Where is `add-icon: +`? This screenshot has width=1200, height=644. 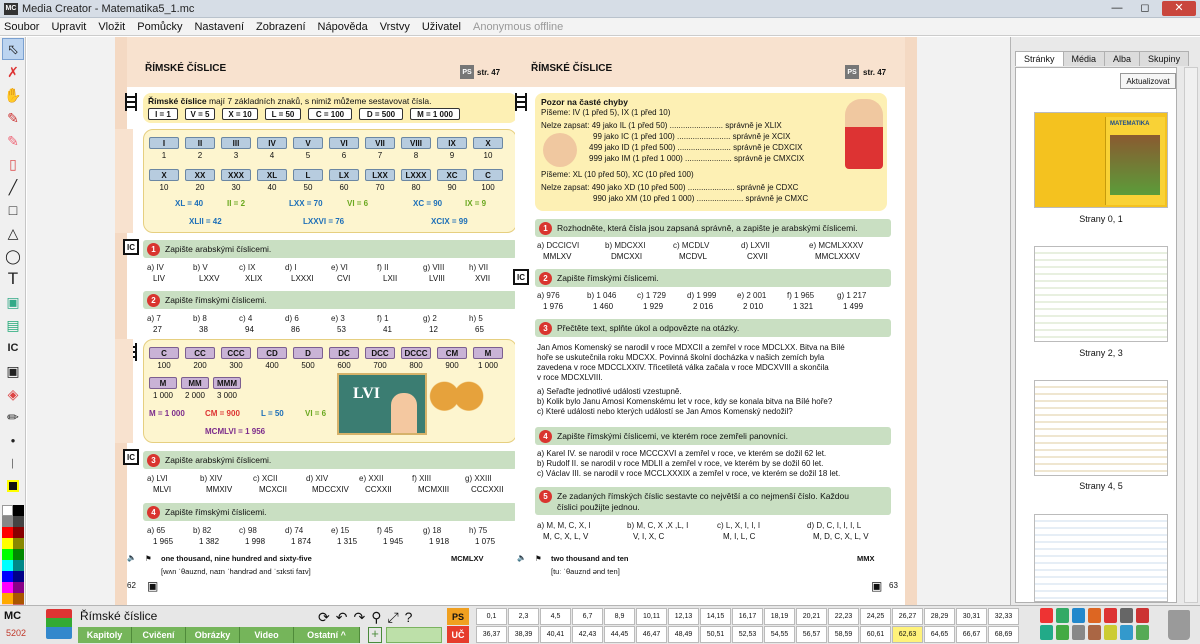 add-icon: + is located at coordinates (375, 635).